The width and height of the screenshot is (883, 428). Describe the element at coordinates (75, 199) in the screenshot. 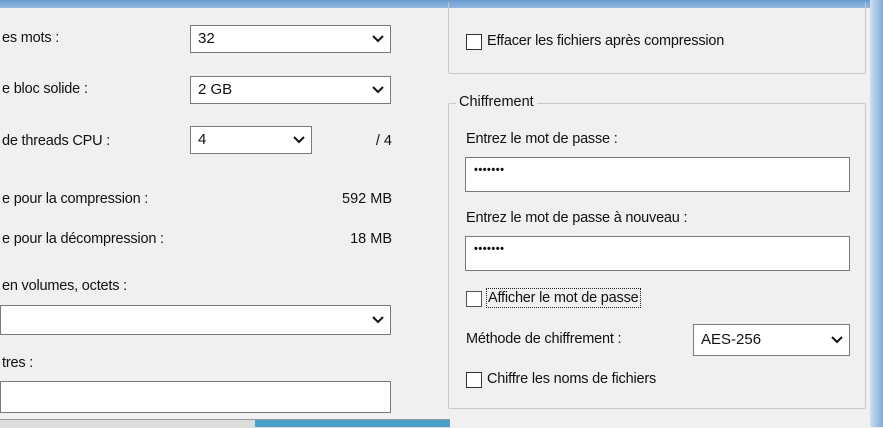

I see `mem-compress-label: e pour la compression :` at that location.